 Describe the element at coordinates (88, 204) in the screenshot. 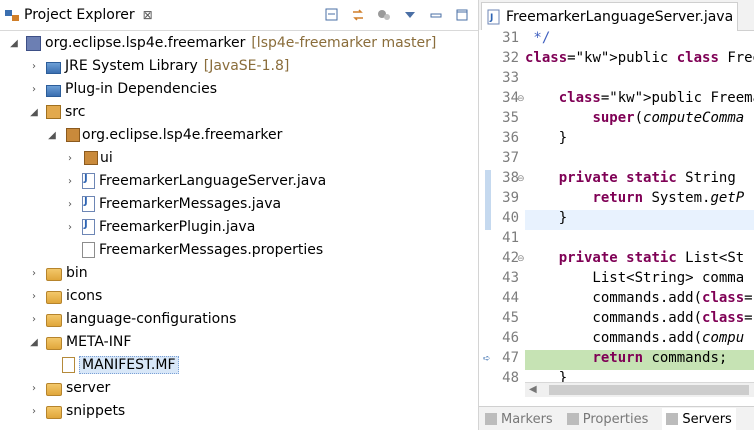

I see `java-file-icon` at that location.